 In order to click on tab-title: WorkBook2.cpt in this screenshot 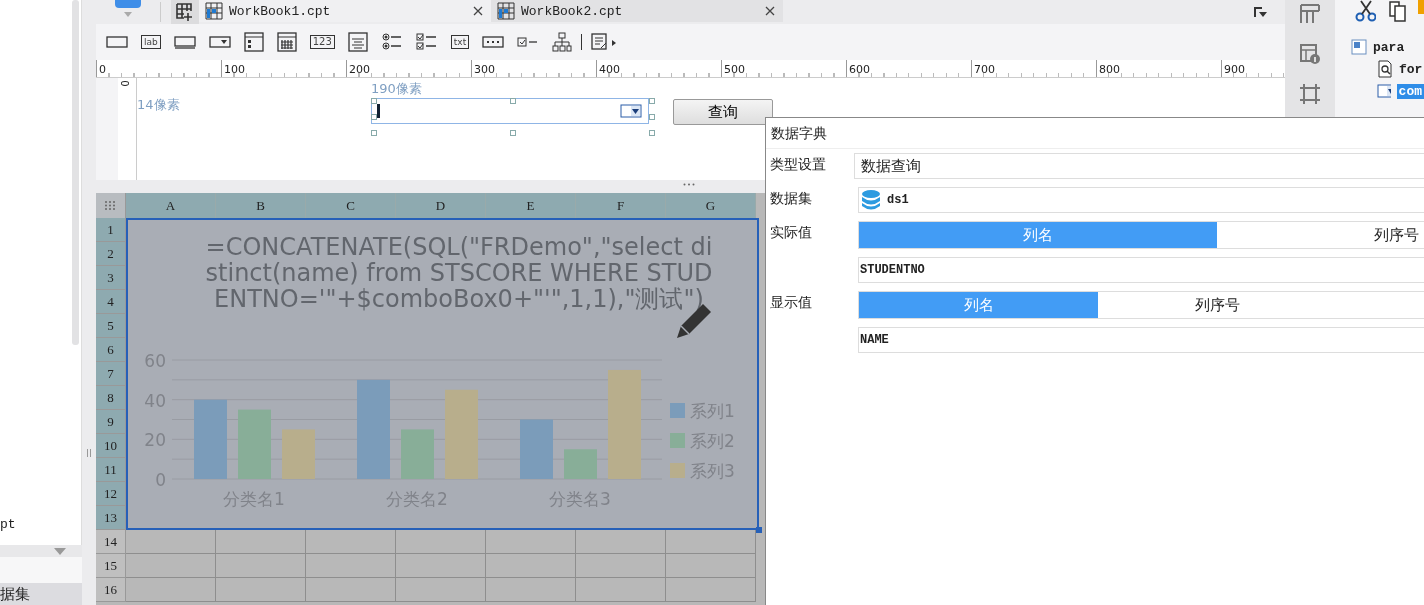, I will do `click(572, 11)`.